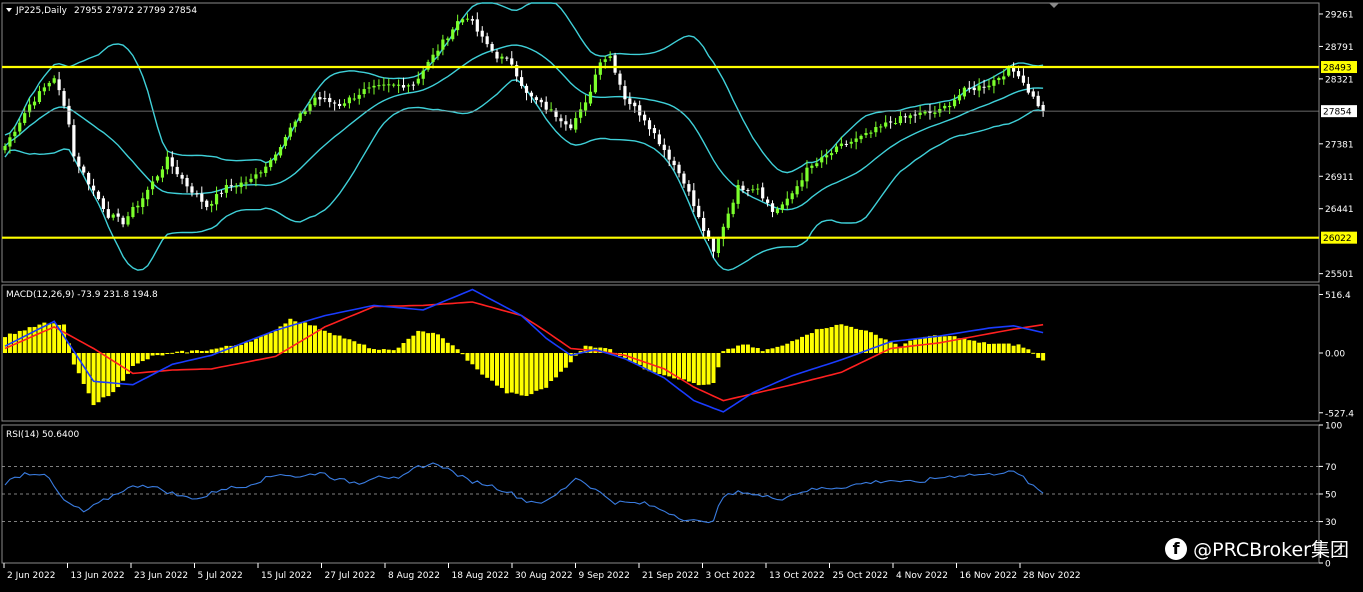 This screenshot has width=1363, height=592. I want to click on collapse-triangle-icon, so click(9, 10).